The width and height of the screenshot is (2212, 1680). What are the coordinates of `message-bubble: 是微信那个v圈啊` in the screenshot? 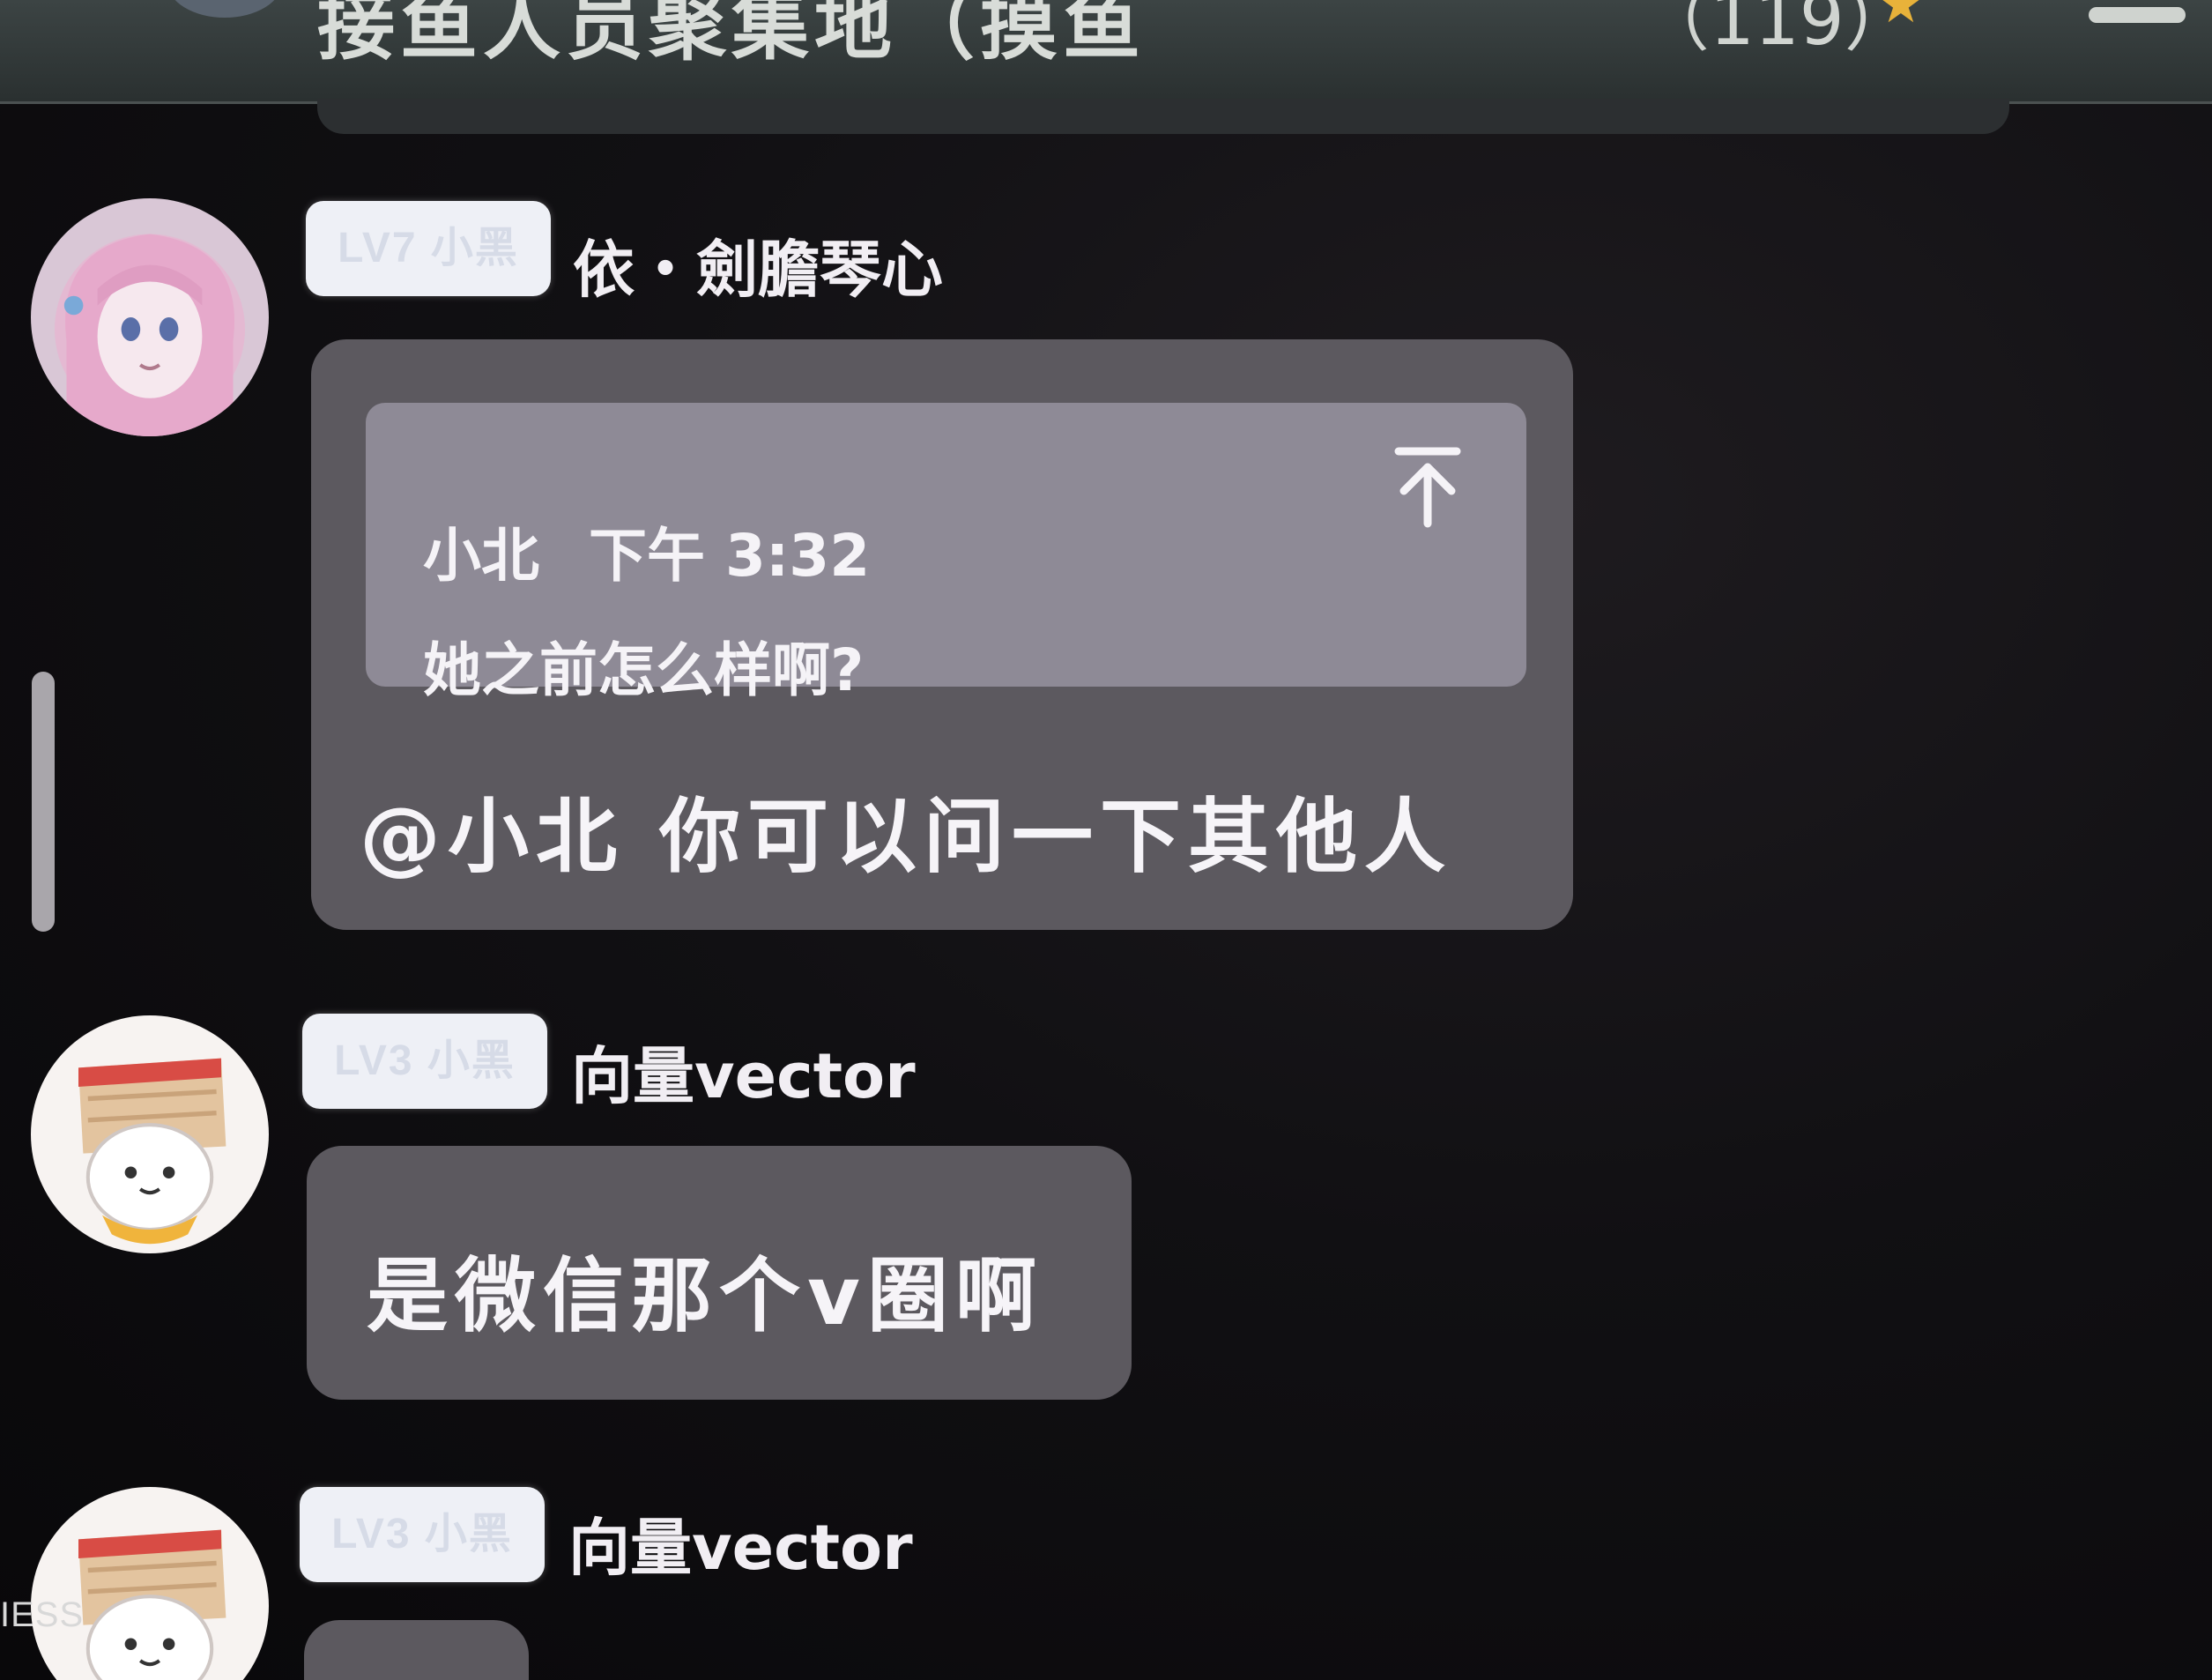 It's located at (719, 1273).